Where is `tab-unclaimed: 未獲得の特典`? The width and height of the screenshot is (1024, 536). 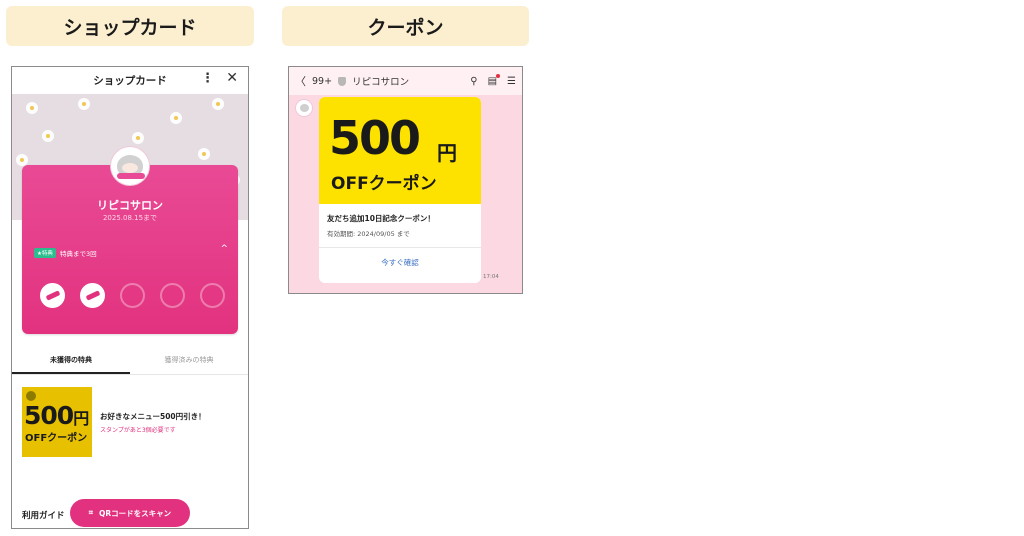
tab-unclaimed: 未獲得の特典 is located at coordinates (71, 361).